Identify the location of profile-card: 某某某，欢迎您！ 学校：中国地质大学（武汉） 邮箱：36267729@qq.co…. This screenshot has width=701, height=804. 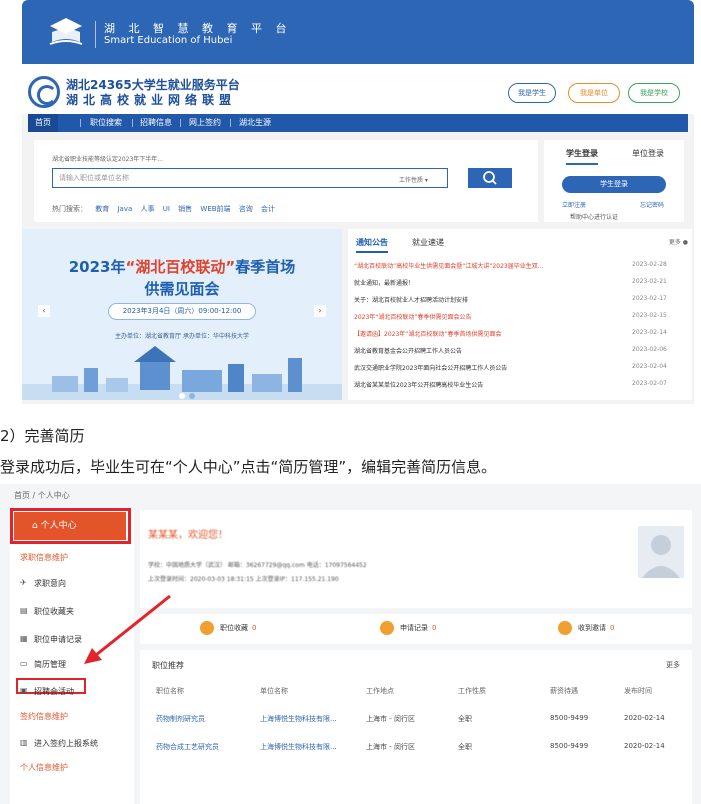
(416, 559).